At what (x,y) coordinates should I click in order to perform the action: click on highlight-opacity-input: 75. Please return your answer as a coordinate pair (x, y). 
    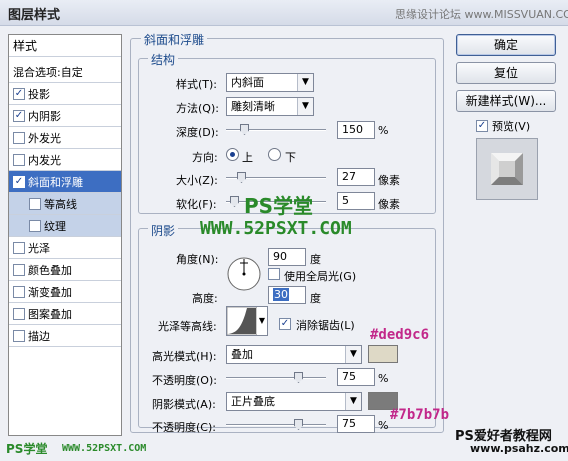
    Looking at the image, I should click on (356, 377).